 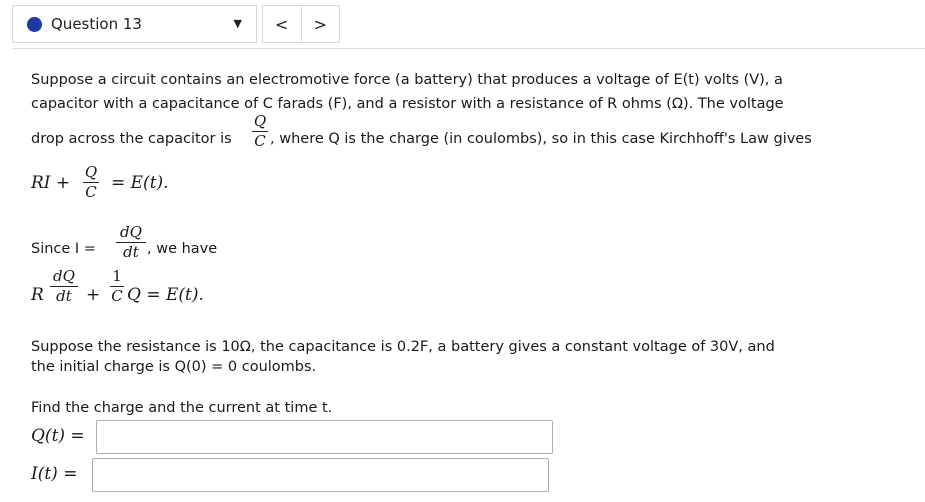 What do you see at coordinates (174, 367) in the screenshot?
I see `problem-line-2: the initial charge is Q(0) = 0 coulombs.` at bounding box center [174, 367].